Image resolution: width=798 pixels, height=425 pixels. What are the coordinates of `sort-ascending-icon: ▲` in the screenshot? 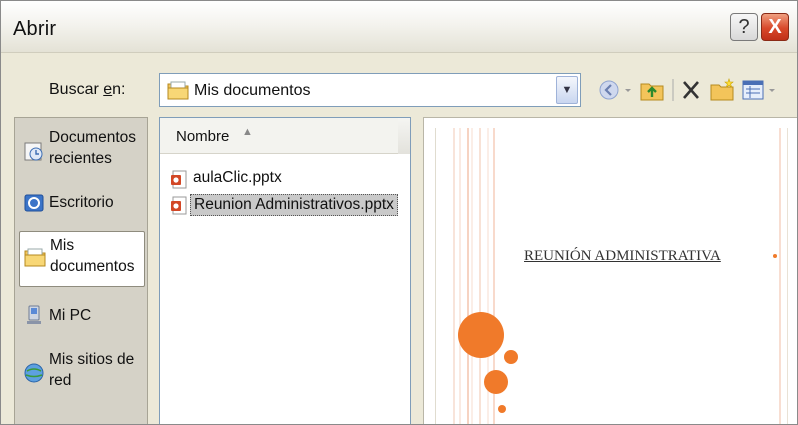 It's located at (247, 132).